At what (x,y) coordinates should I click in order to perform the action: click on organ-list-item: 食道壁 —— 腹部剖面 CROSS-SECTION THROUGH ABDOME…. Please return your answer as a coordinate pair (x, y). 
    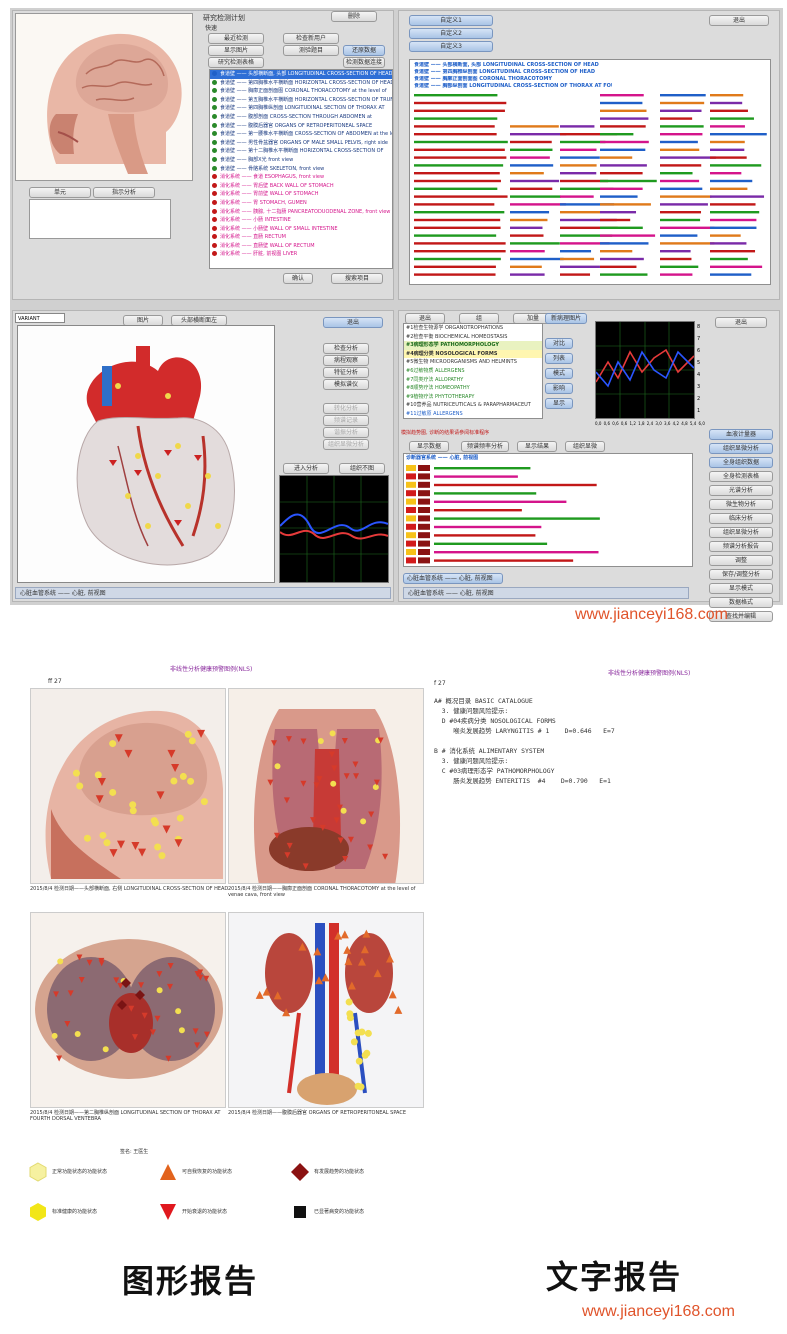
    Looking at the image, I should click on (301, 117).